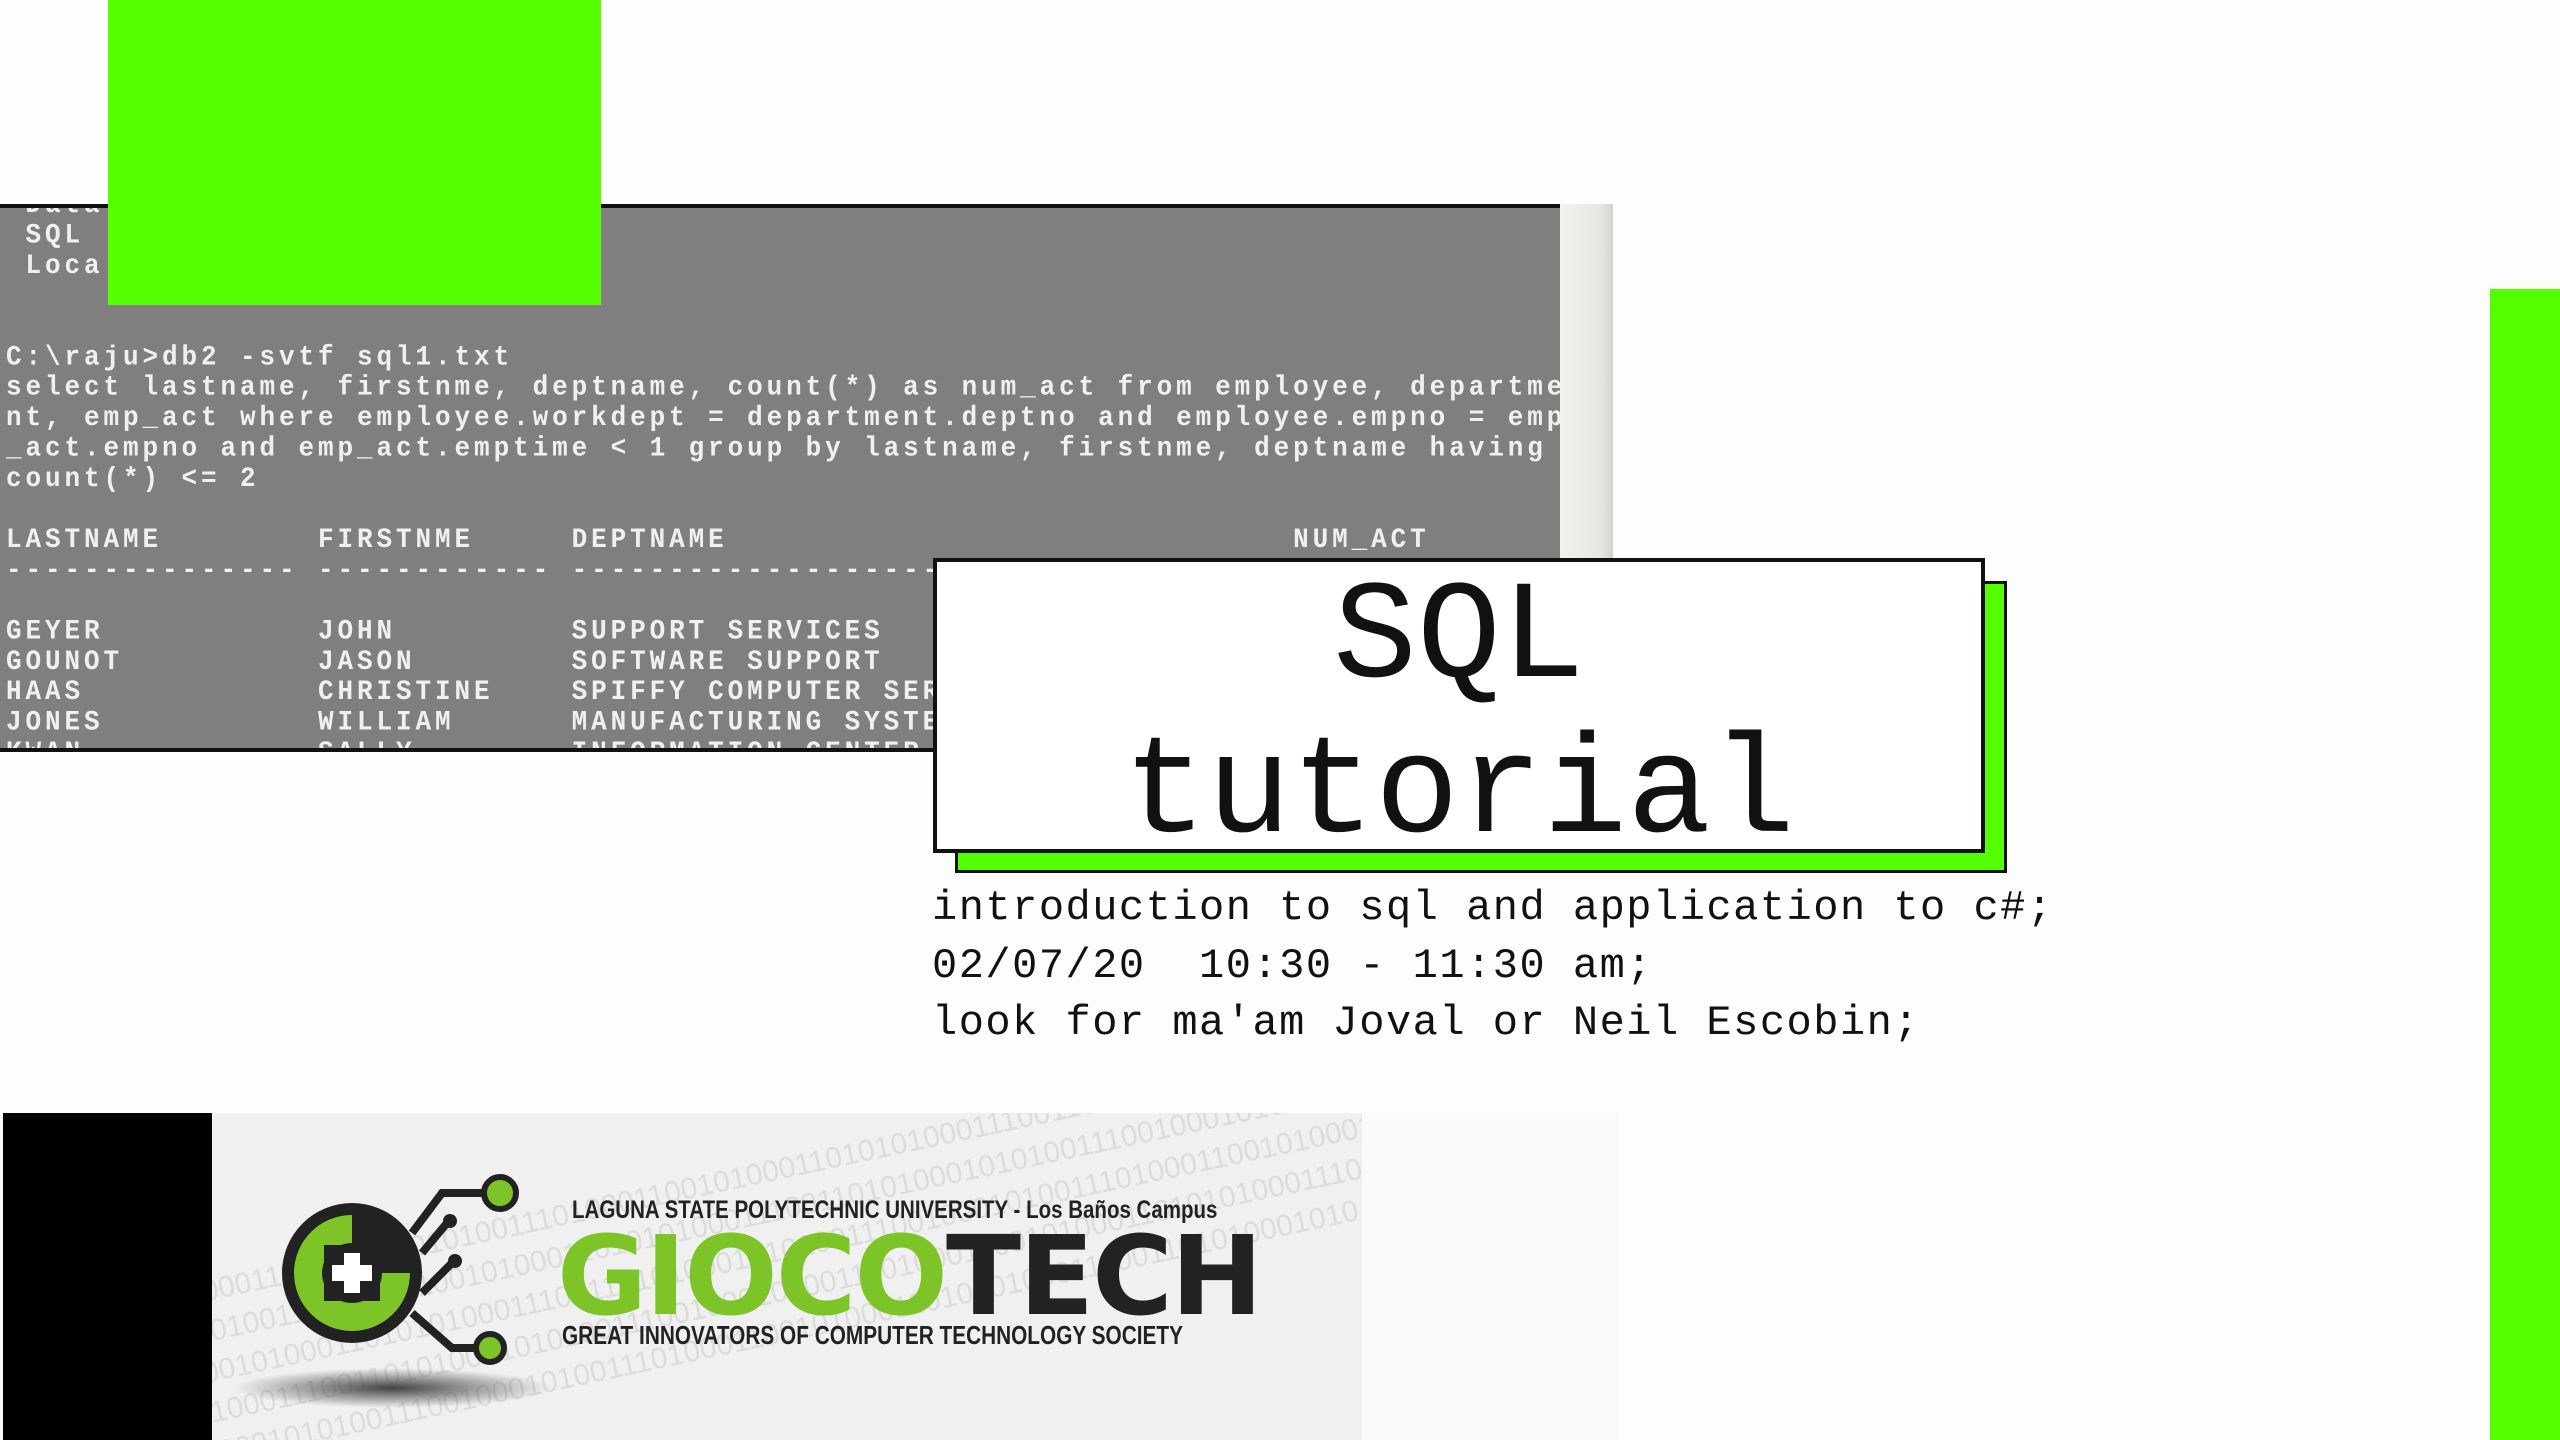  Describe the element at coordinates (1489, 1276) in the screenshot. I see `logo-margin` at that location.